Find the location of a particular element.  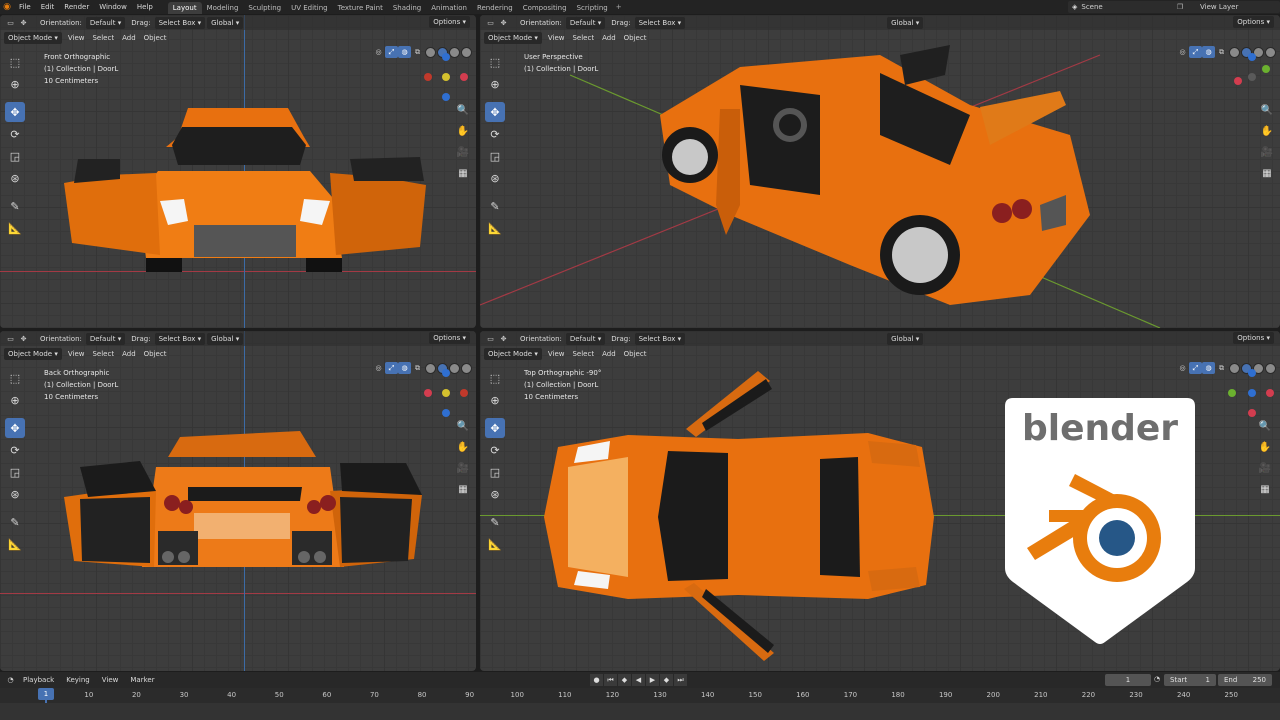

z-center-dot is located at coordinates (1252, 393).